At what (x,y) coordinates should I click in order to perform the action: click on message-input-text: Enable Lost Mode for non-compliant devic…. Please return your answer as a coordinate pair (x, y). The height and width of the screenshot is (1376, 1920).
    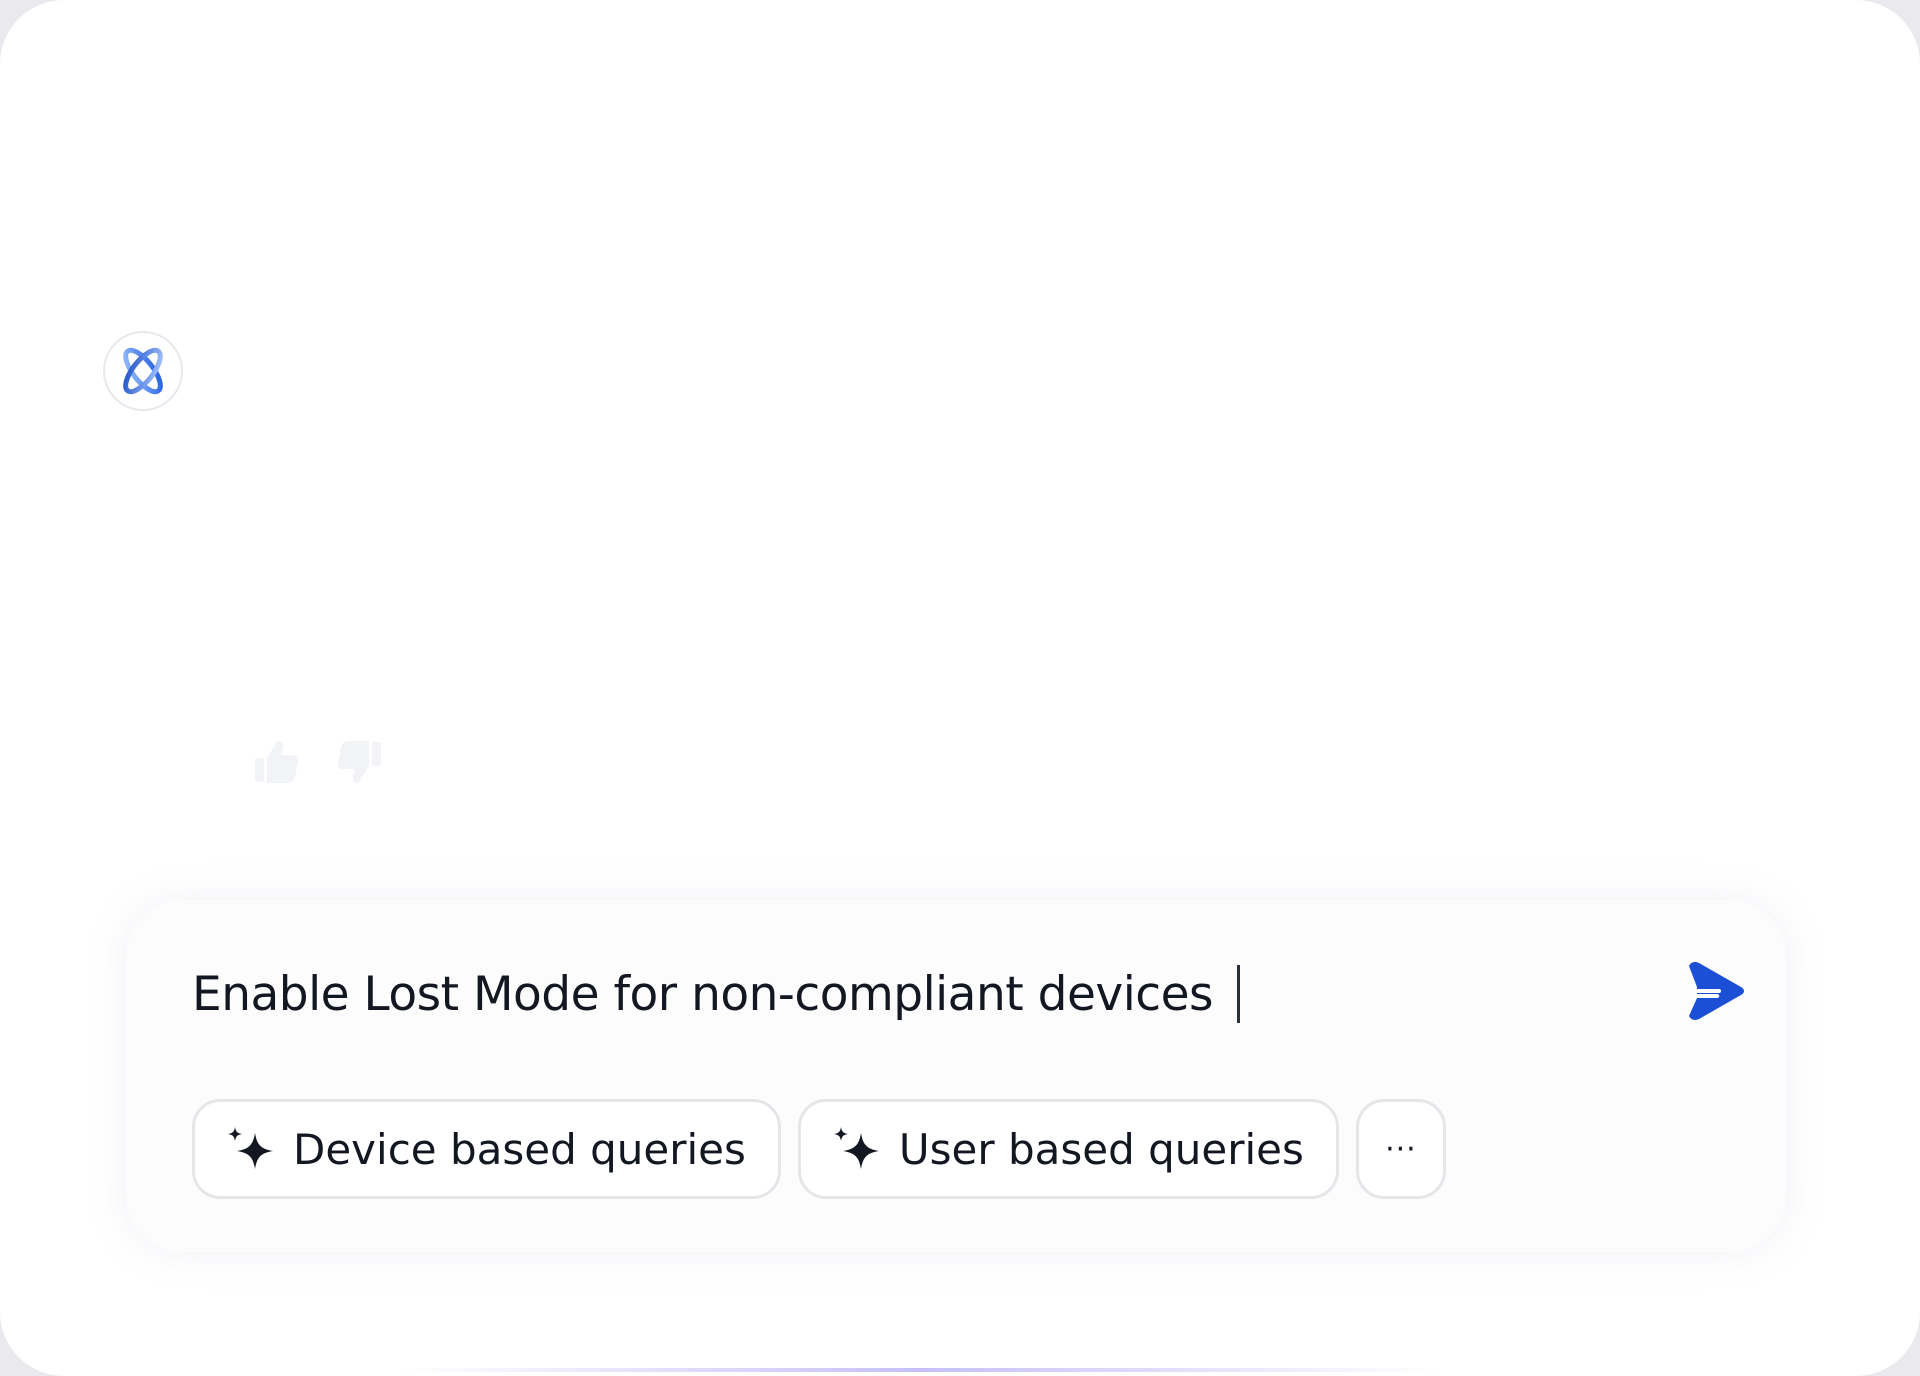
    Looking at the image, I should click on (703, 994).